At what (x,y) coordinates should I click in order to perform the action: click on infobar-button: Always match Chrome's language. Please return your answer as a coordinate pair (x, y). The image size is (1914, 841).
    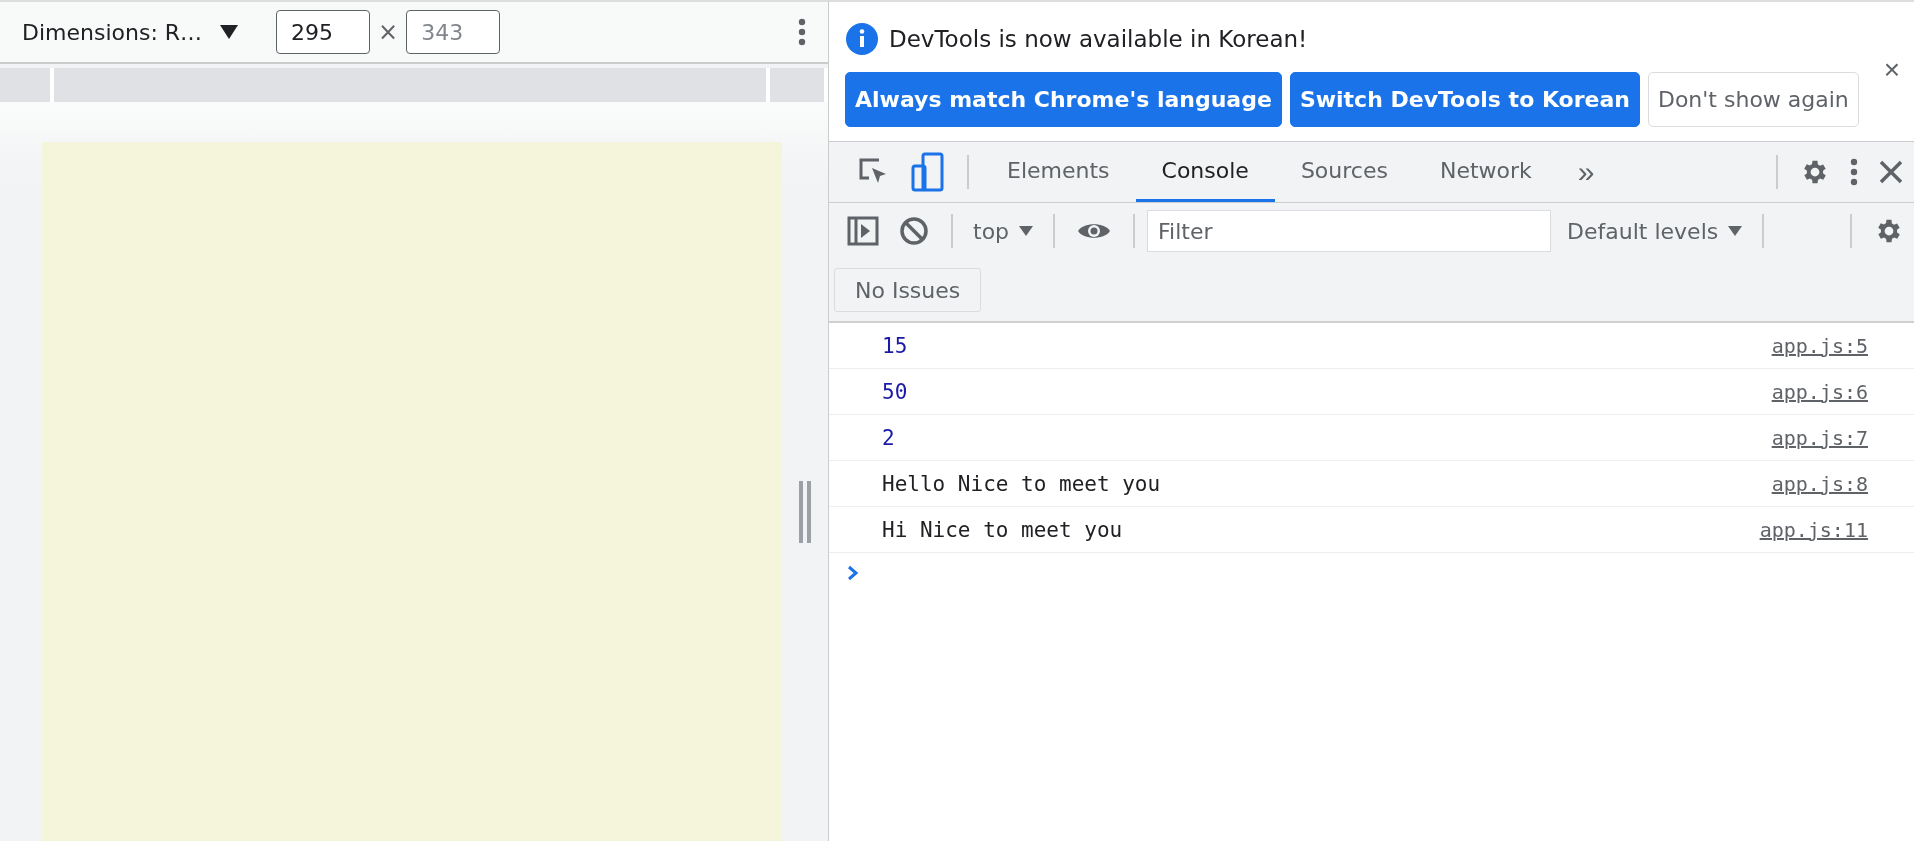
    Looking at the image, I should click on (1063, 99).